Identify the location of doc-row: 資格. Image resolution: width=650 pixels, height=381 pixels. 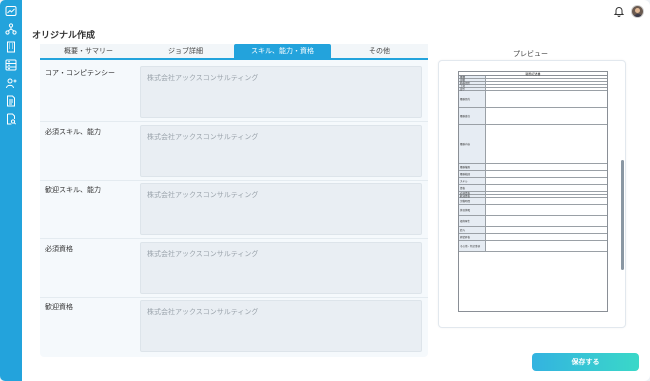
(533, 188).